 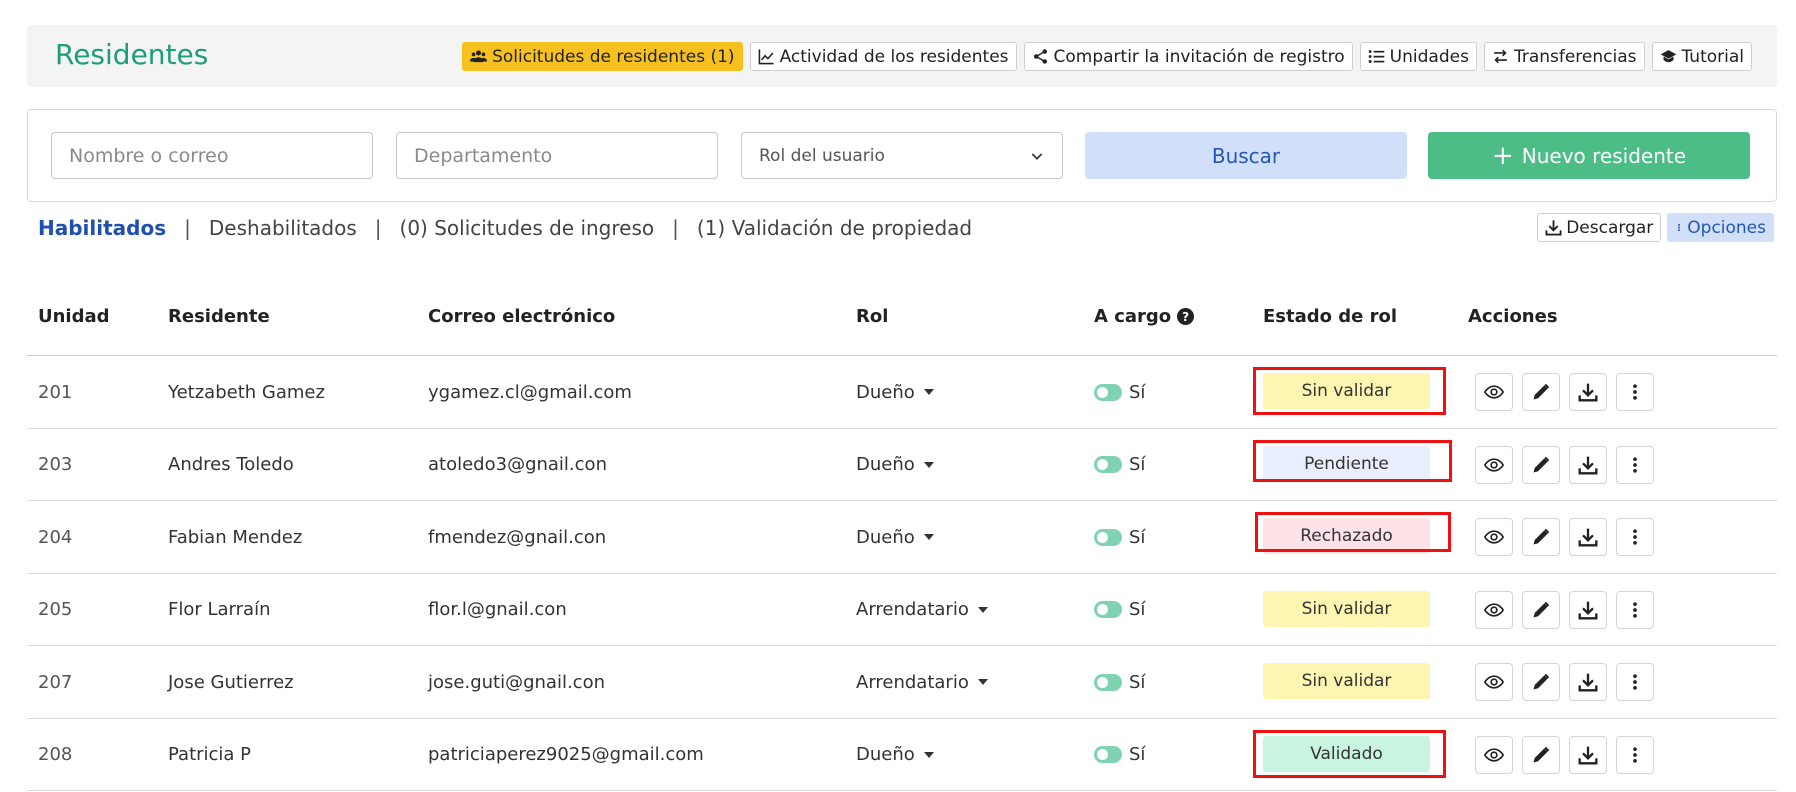 I want to click on cell-unit: 207, so click(x=55, y=682).